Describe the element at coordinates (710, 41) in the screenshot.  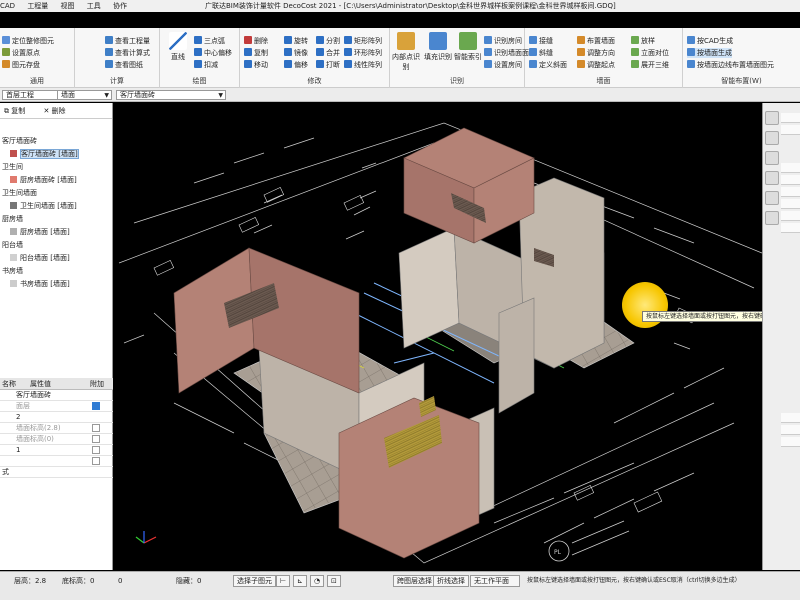
I see `gen-by-cad-button: 按CAD生成` at that location.